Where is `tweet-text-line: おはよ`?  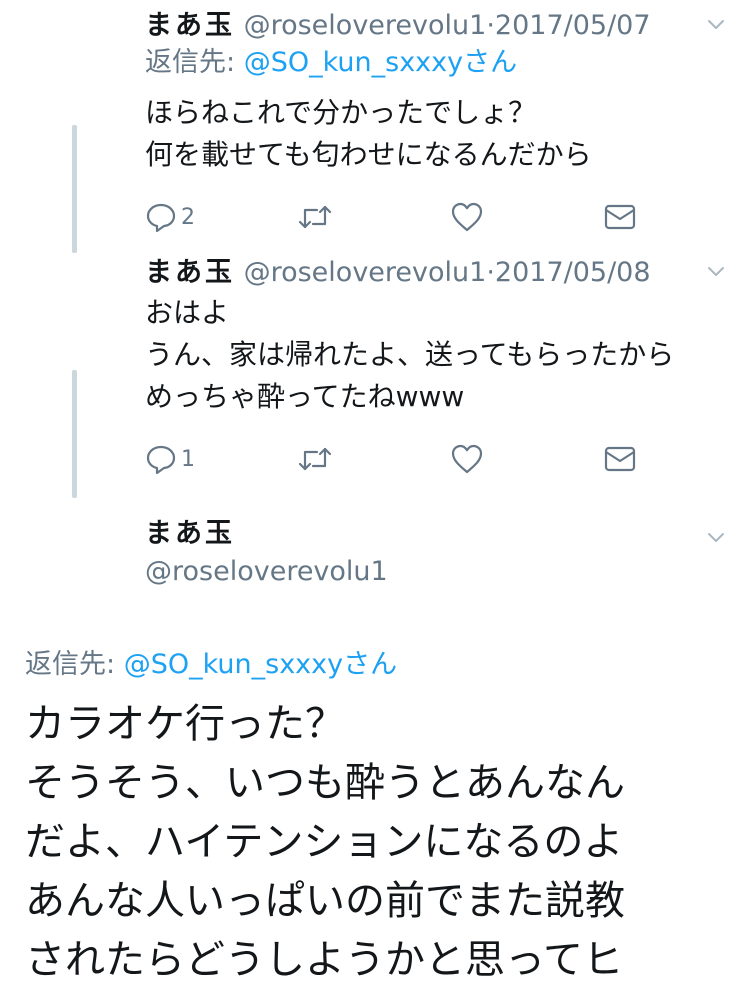
tweet-text-line: おはよ is located at coordinates (187, 312).